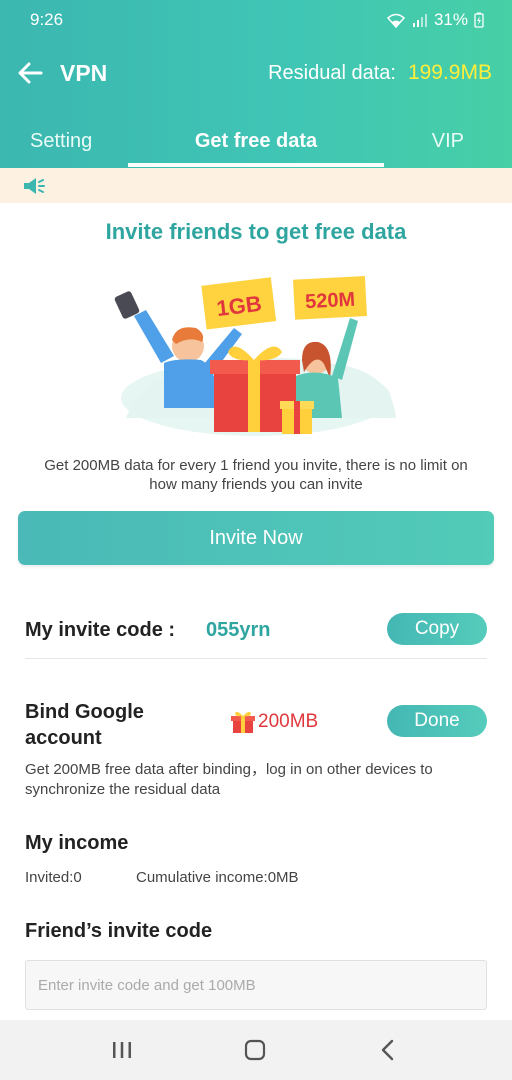 The height and width of the screenshot is (1080, 512). What do you see at coordinates (122, 1050) in the screenshot?
I see `recent-apps-icon` at bounding box center [122, 1050].